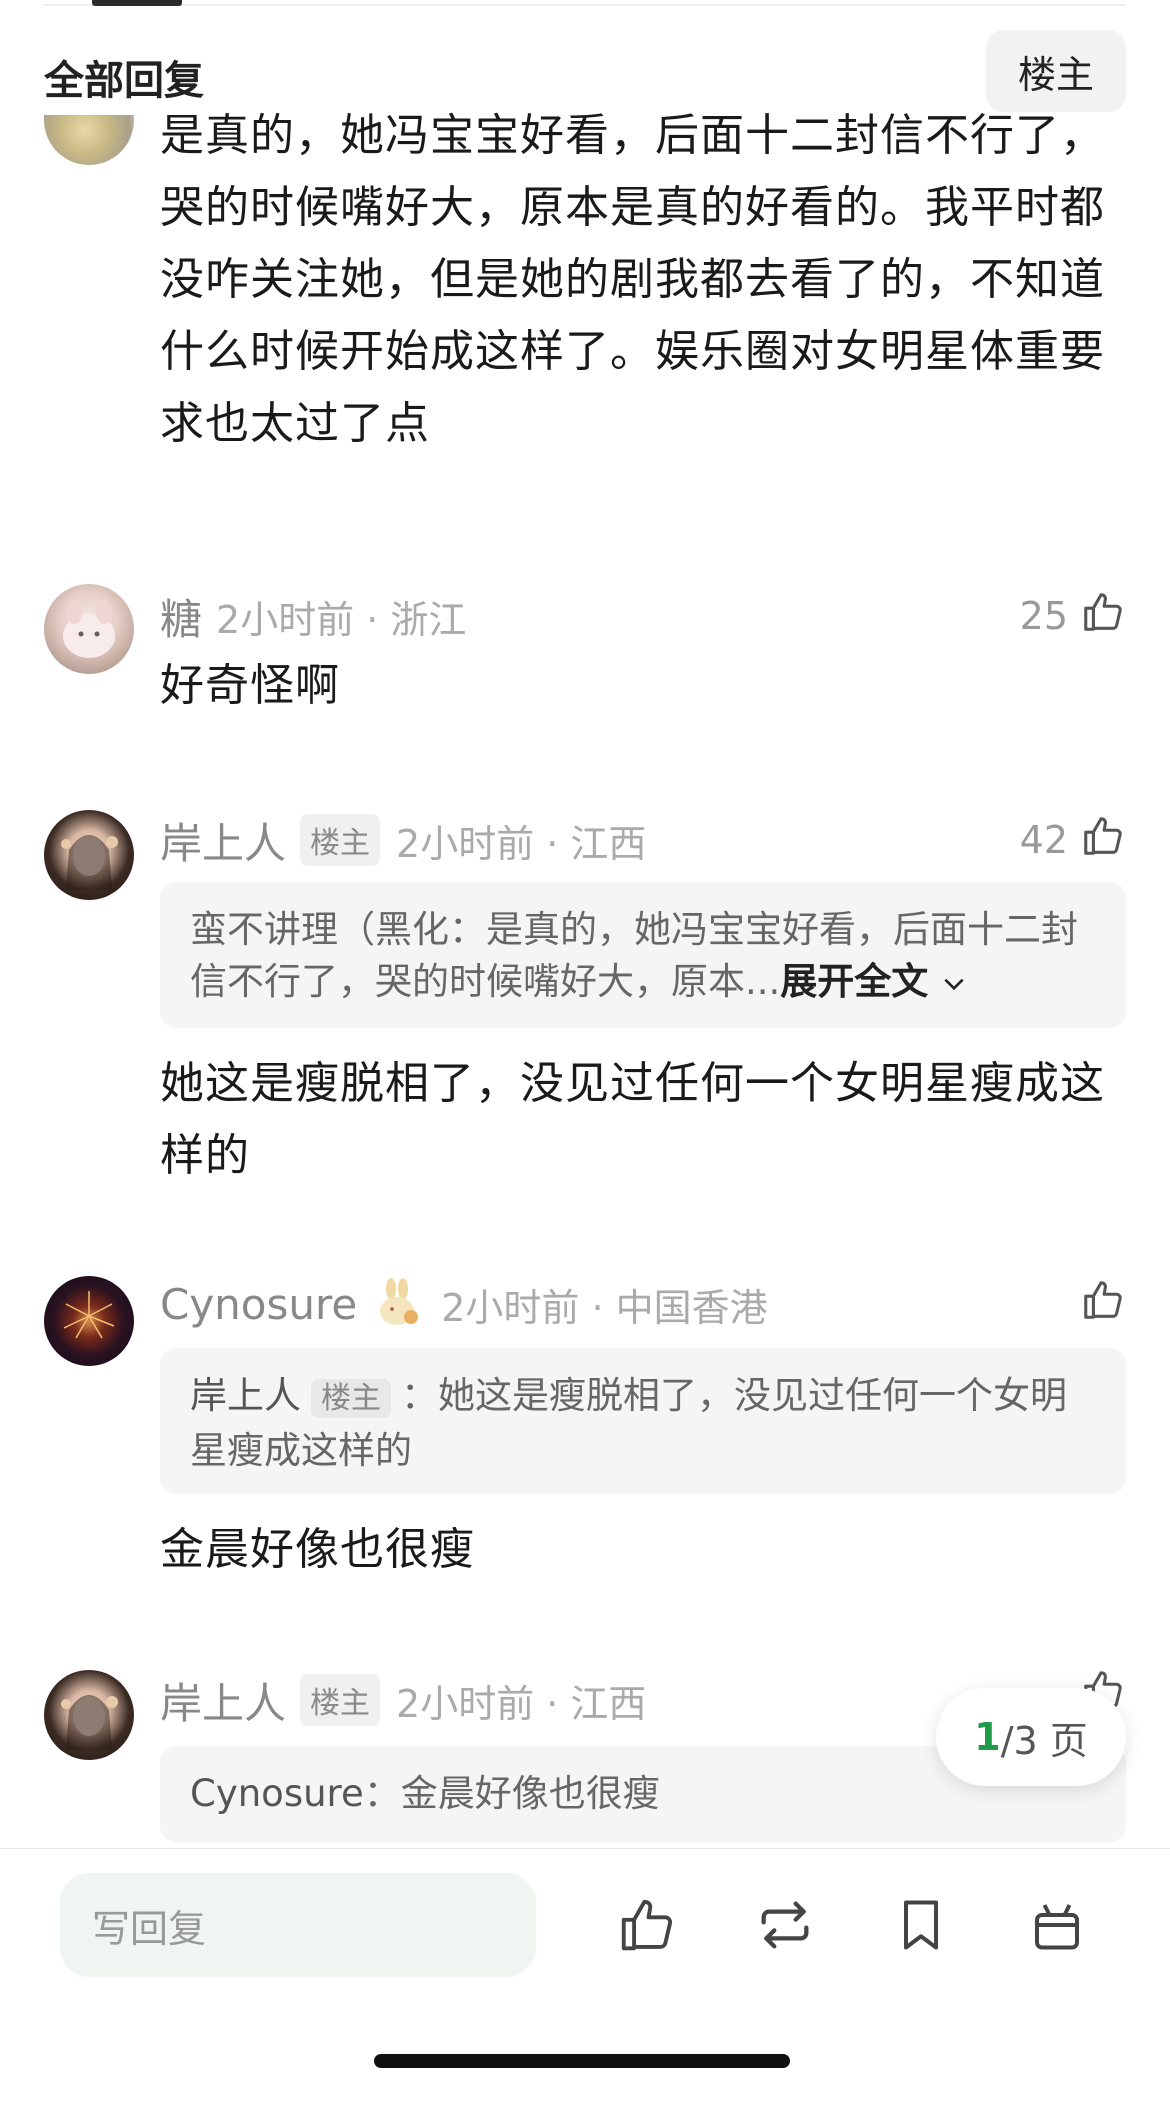 The width and height of the screenshot is (1170, 2112). I want to click on username: 糖, so click(181, 616).